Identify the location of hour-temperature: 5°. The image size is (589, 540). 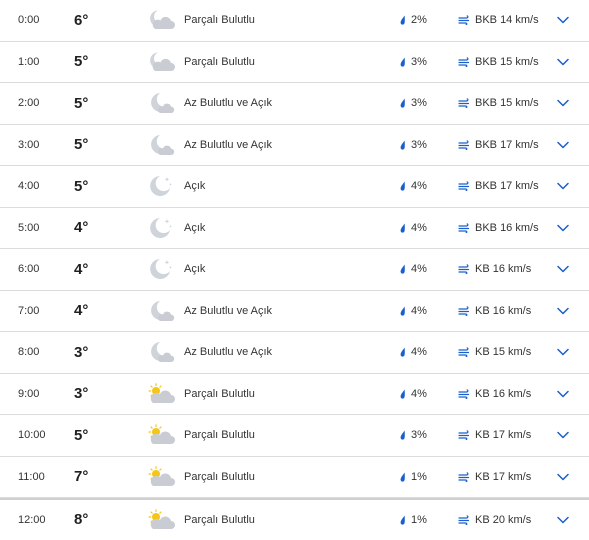
(81, 145).